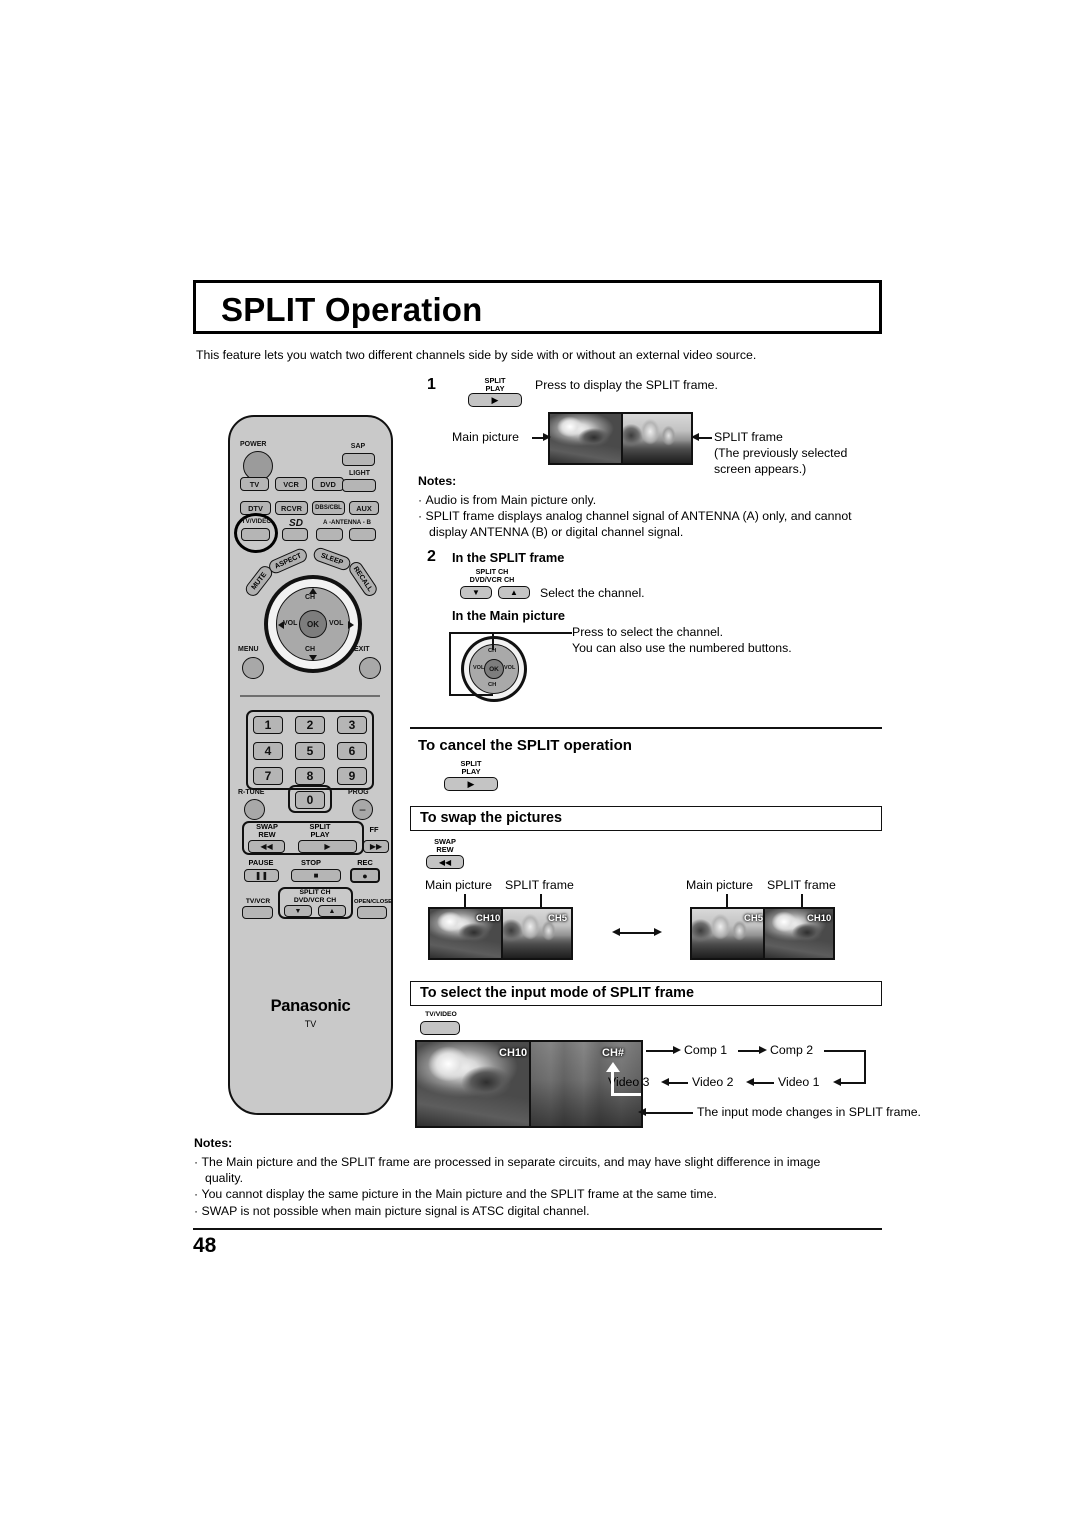 Image resolution: width=1080 pixels, height=1527 pixels. I want to click on remote-exit-button, so click(370, 668).